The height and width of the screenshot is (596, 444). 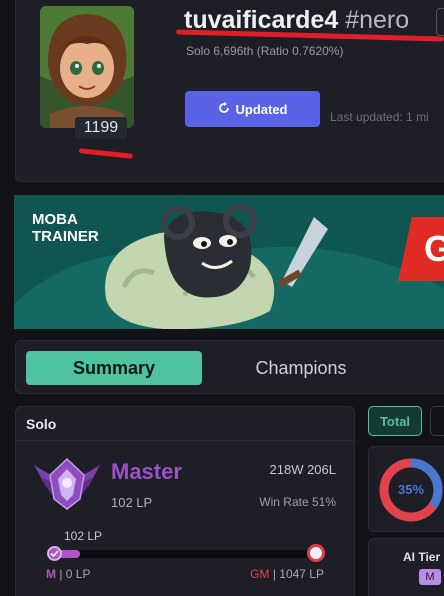 I want to click on username: tuvaificarde4 #nero, so click(x=296, y=20).